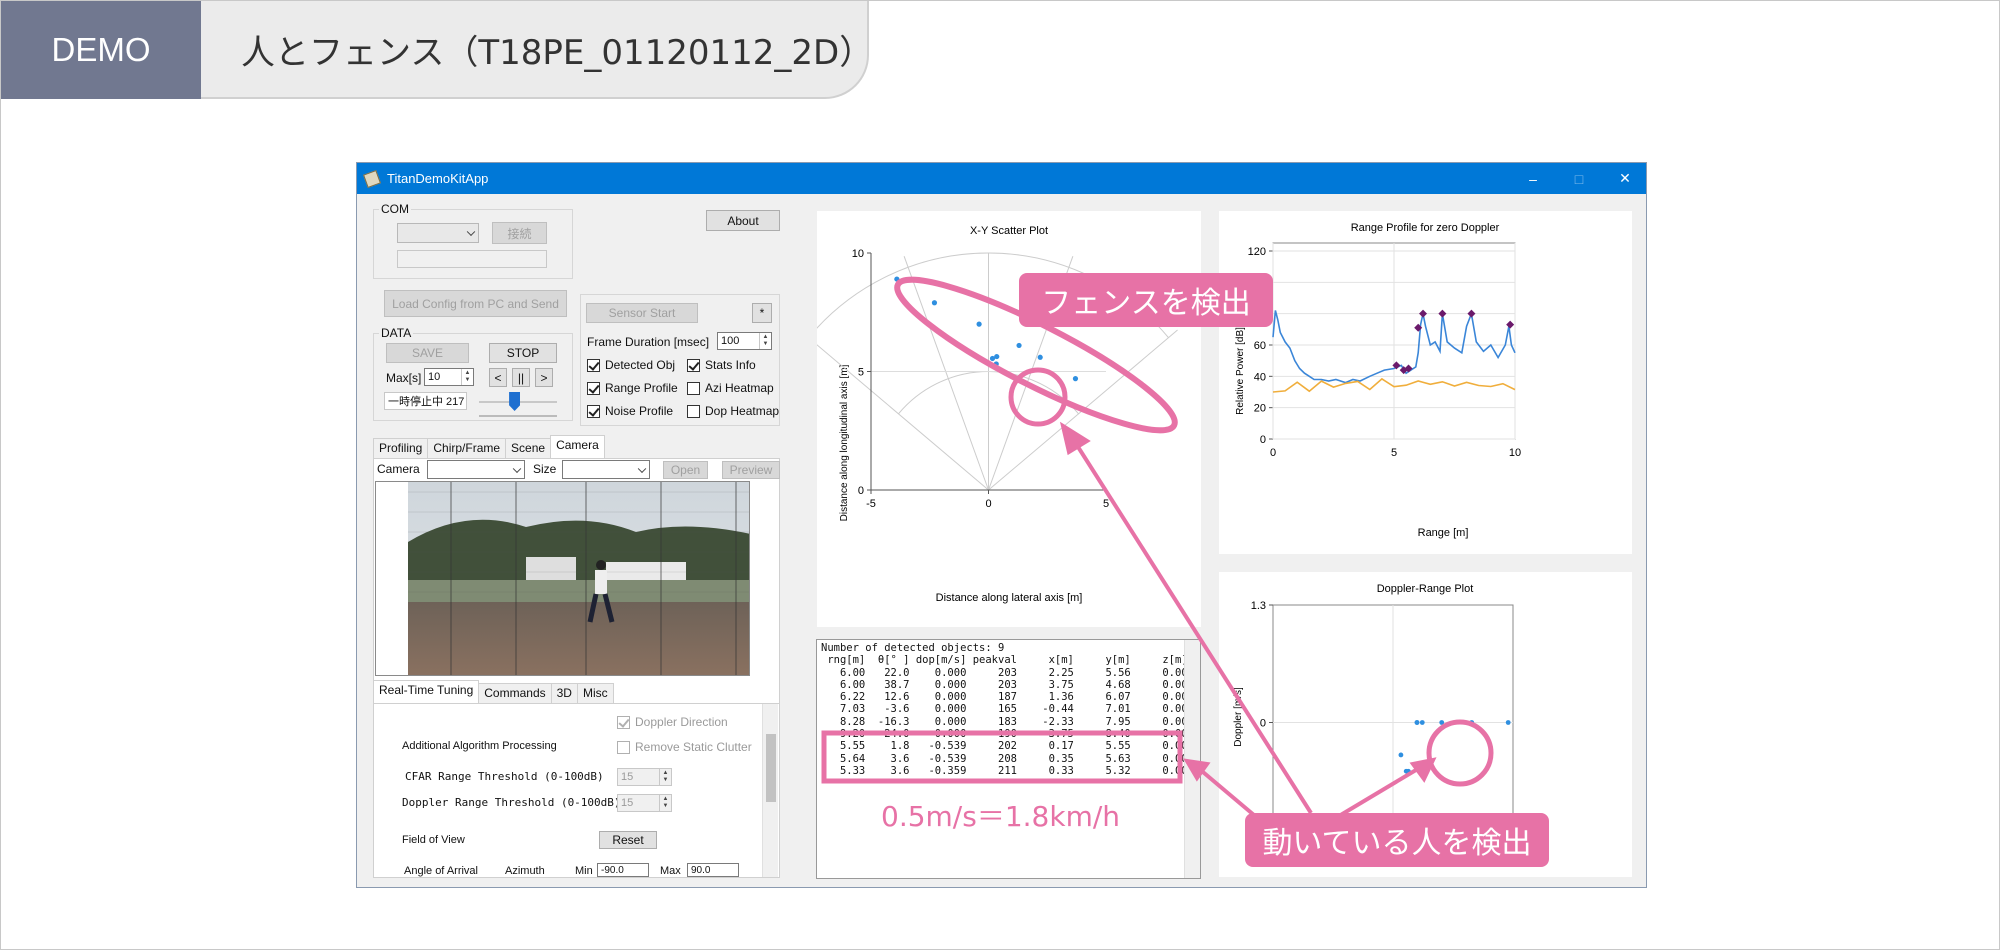 The height and width of the screenshot is (950, 2000). I want to click on camera-select, so click(476, 469).